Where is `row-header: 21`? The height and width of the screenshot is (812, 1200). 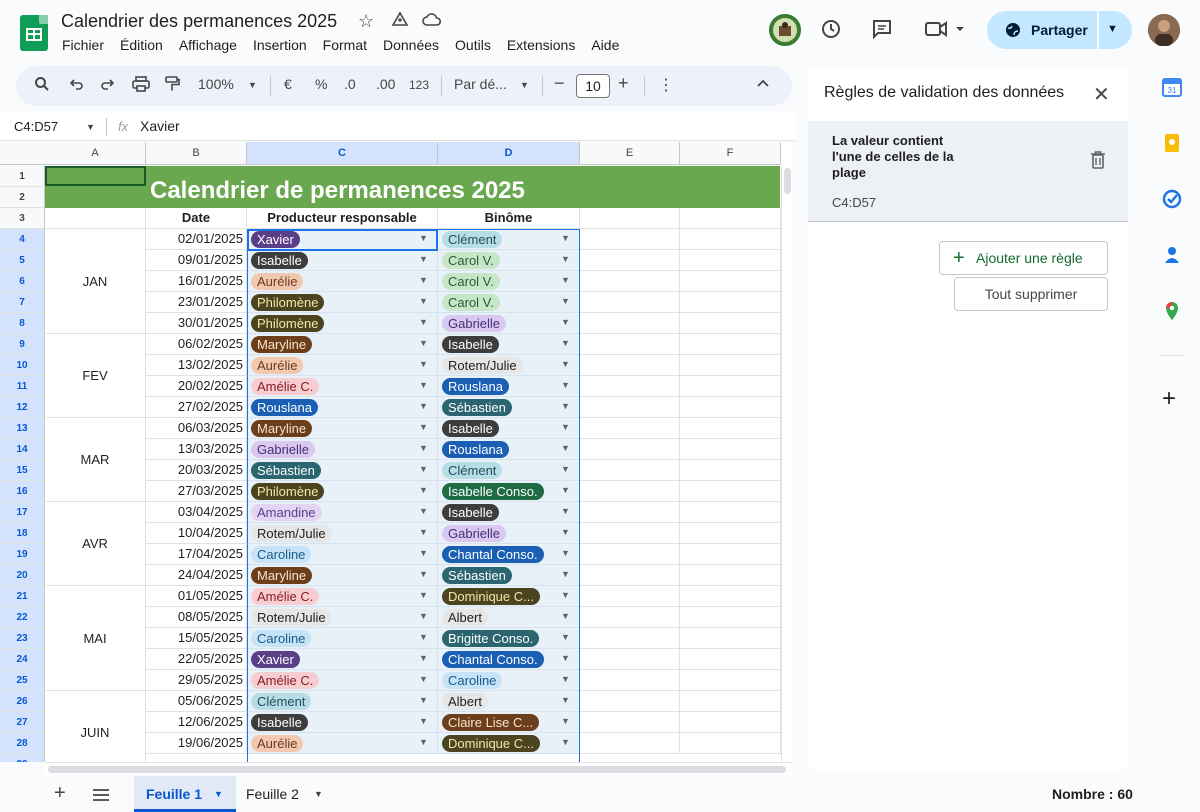
row-header: 21 is located at coordinates (22, 596).